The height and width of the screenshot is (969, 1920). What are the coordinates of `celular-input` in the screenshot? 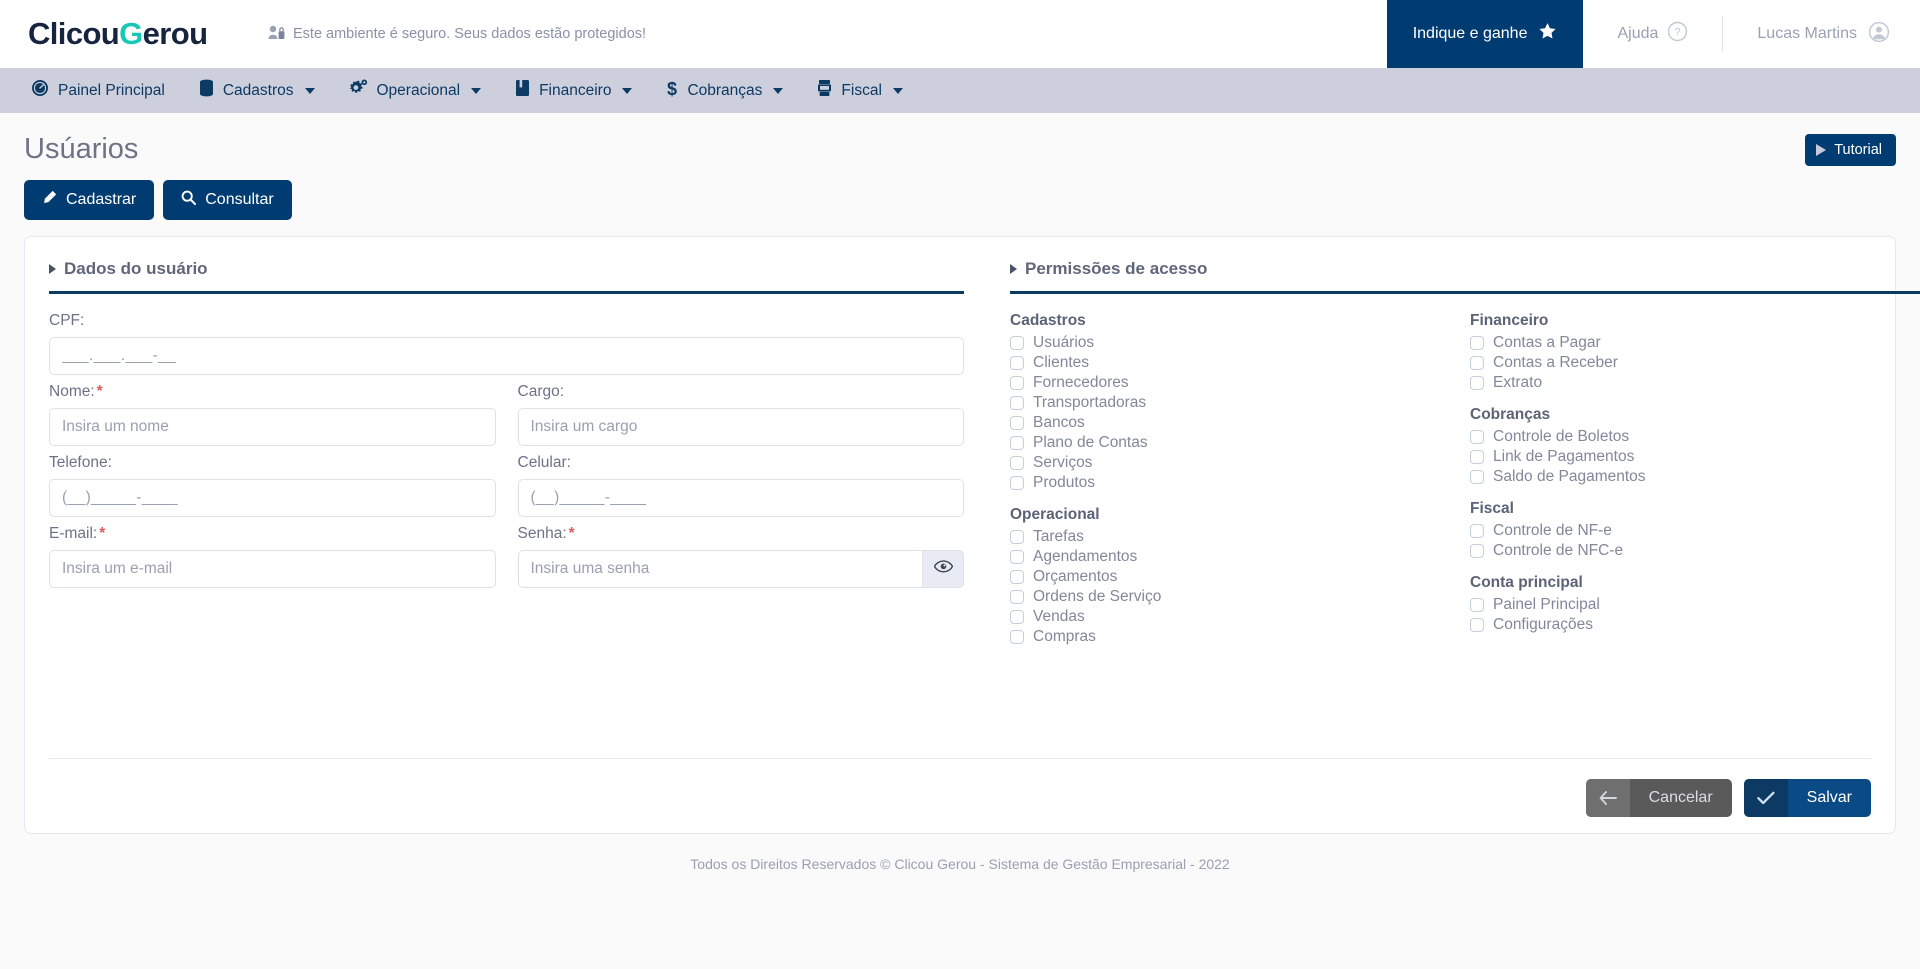 It's located at (740, 498).